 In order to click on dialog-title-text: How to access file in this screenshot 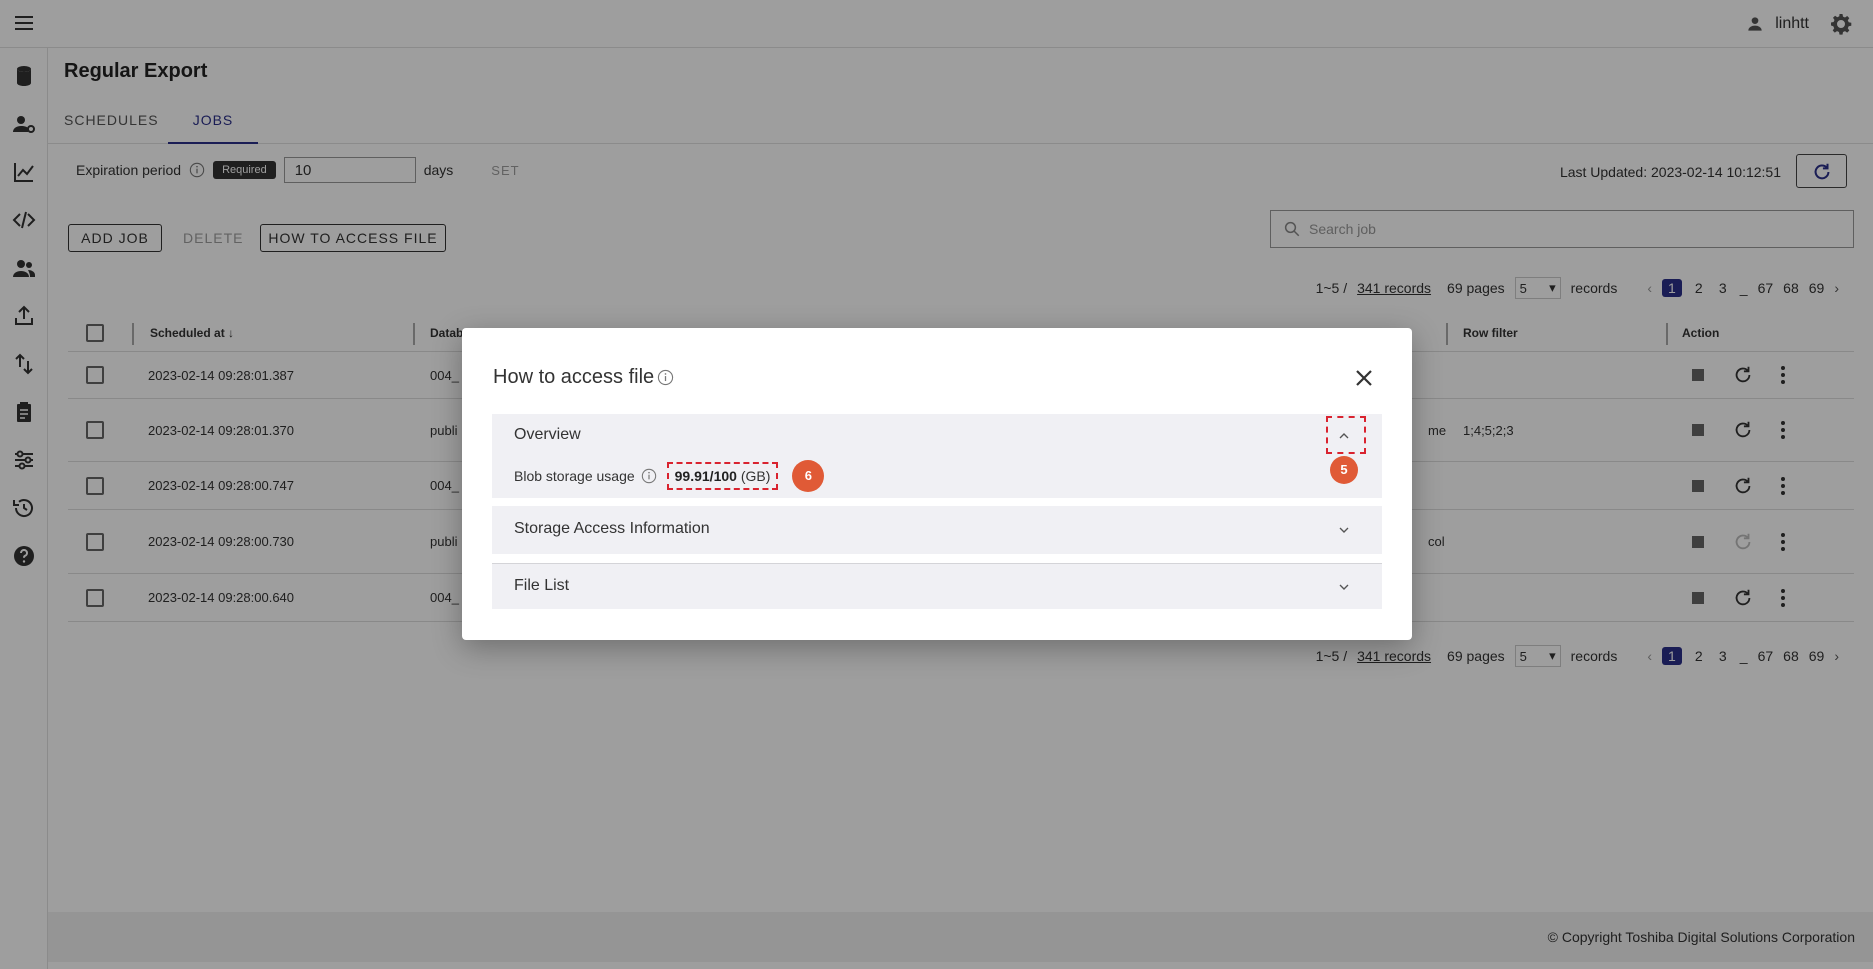, I will do `click(574, 377)`.